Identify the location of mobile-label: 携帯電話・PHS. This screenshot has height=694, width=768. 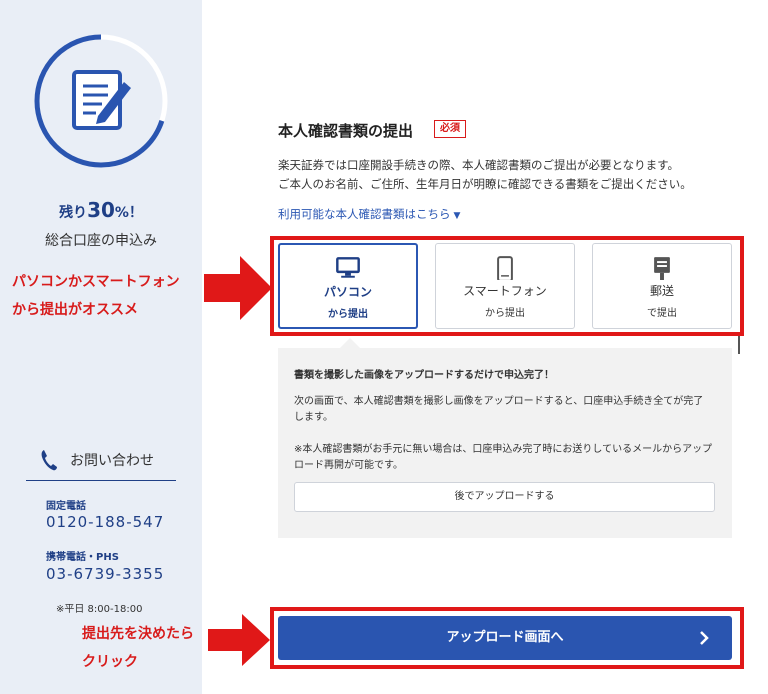
(82, 557).